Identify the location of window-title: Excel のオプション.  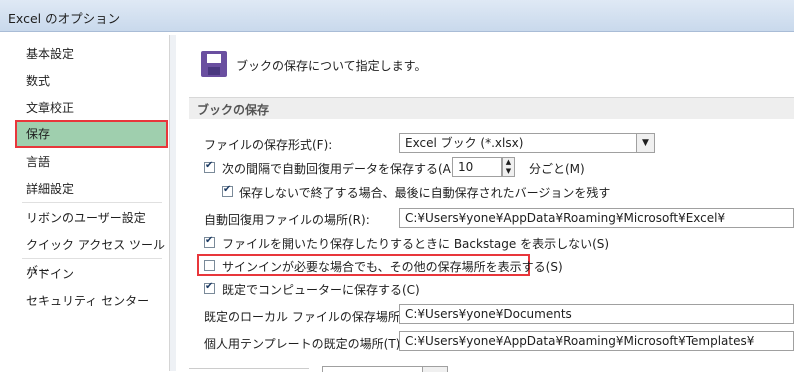
(64, 18).